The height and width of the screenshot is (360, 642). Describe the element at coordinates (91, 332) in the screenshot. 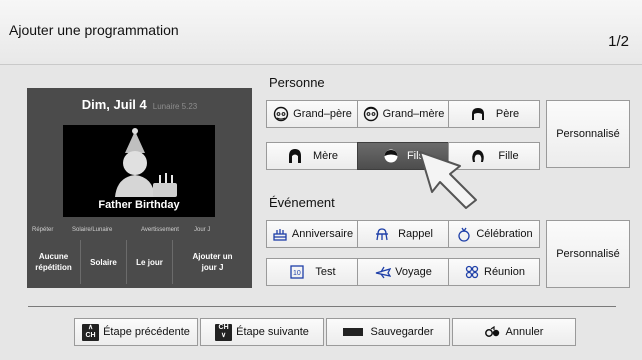

I see `channel-up-key-icon: ∧ CH` at that location.